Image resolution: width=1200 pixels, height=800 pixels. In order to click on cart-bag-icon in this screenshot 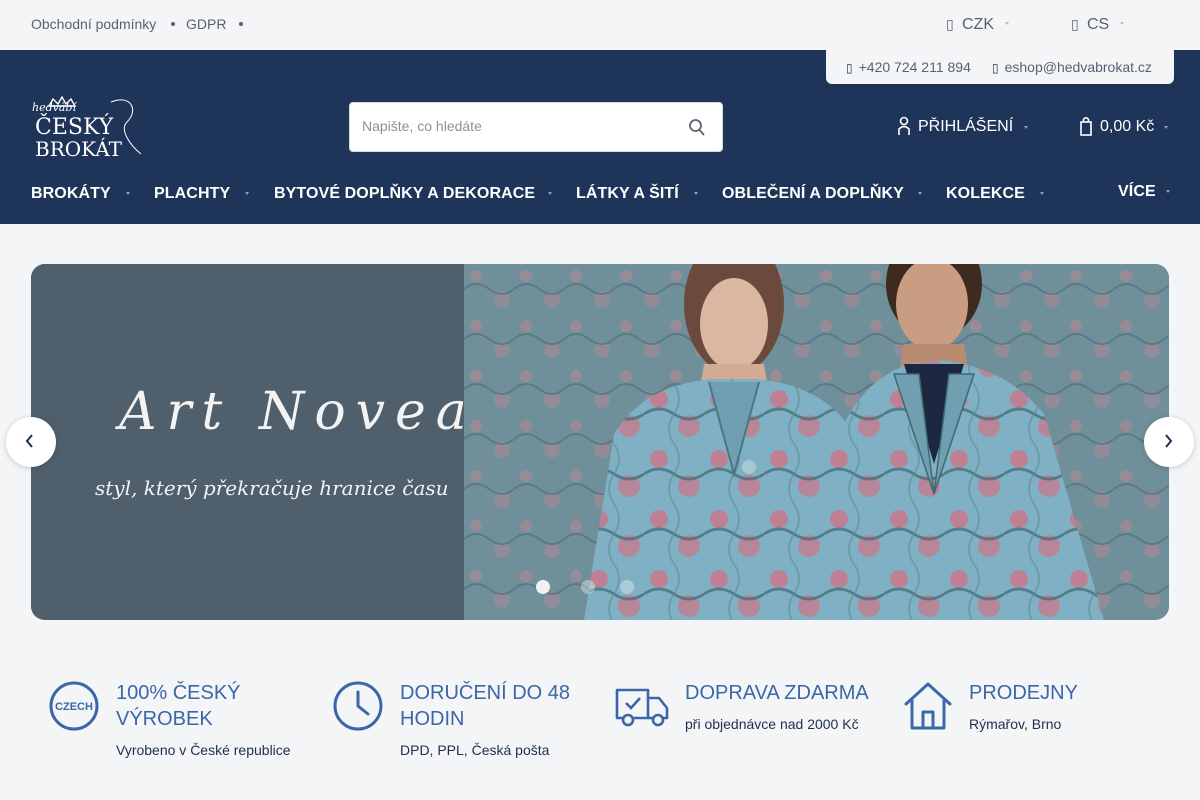, I will do `click(1086, 126)`.